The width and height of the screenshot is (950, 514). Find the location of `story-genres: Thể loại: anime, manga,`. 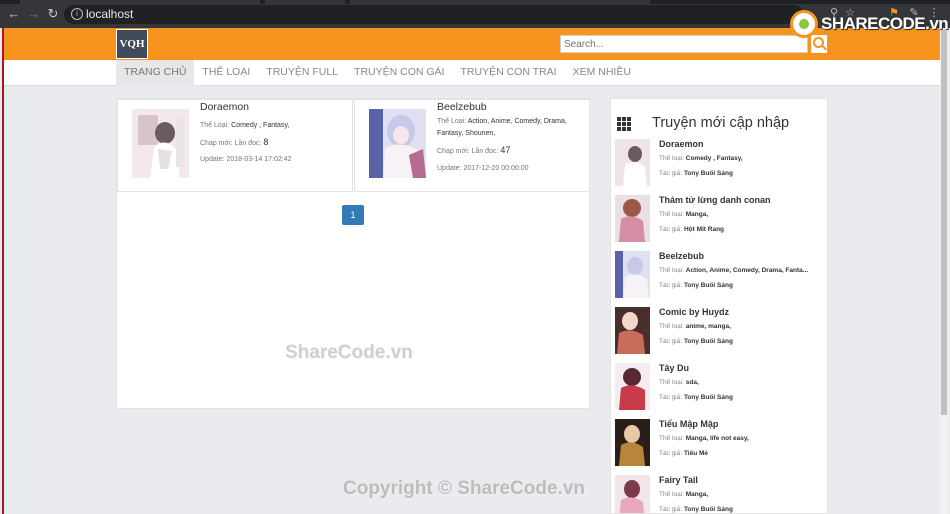

story-genres: Thể loại: anime, manga, is located at coordinates (695, 326).